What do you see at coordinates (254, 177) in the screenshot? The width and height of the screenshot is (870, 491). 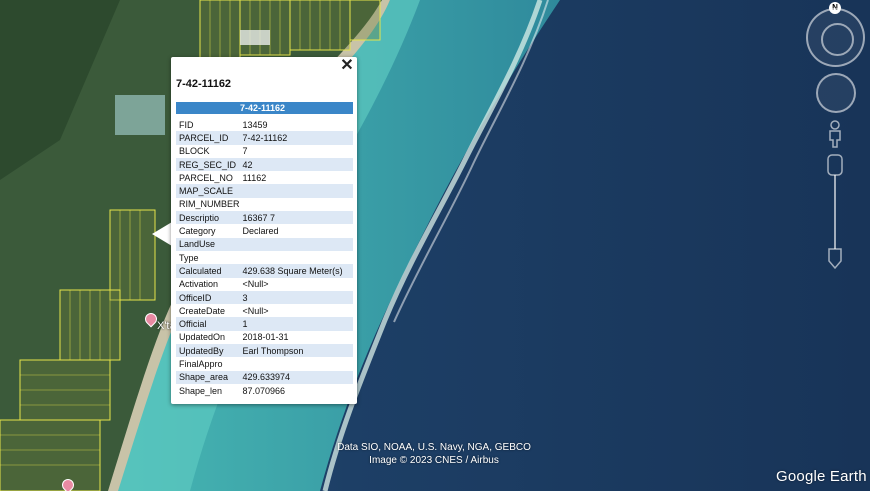 I see `attribute-value: 11162` at bounding box center [254, 177].